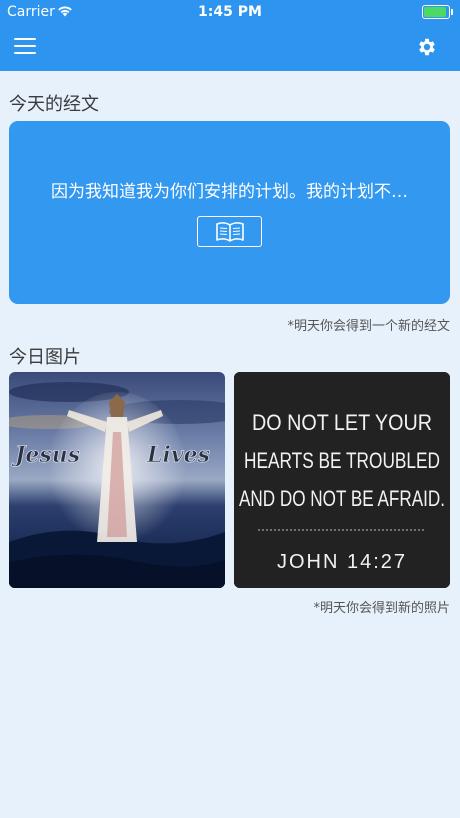 The width and height of the screenshot is (460, 818). What do you see at coordinates (381, 608) in the screenshot?
I see `picture-note: *明天你会得到新的照片` at bounding box center [381, 608].